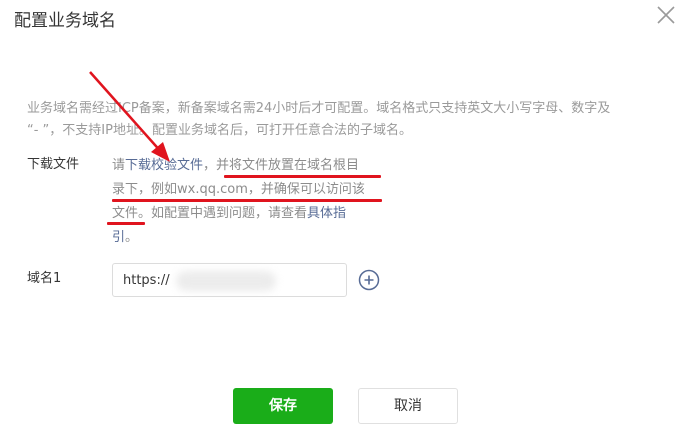 The height and width of the screenshot is (429, 699). What do you see at coordinates (666, 15) in the screenshot?
I see `close-icon` at bounding box center [666, 15].